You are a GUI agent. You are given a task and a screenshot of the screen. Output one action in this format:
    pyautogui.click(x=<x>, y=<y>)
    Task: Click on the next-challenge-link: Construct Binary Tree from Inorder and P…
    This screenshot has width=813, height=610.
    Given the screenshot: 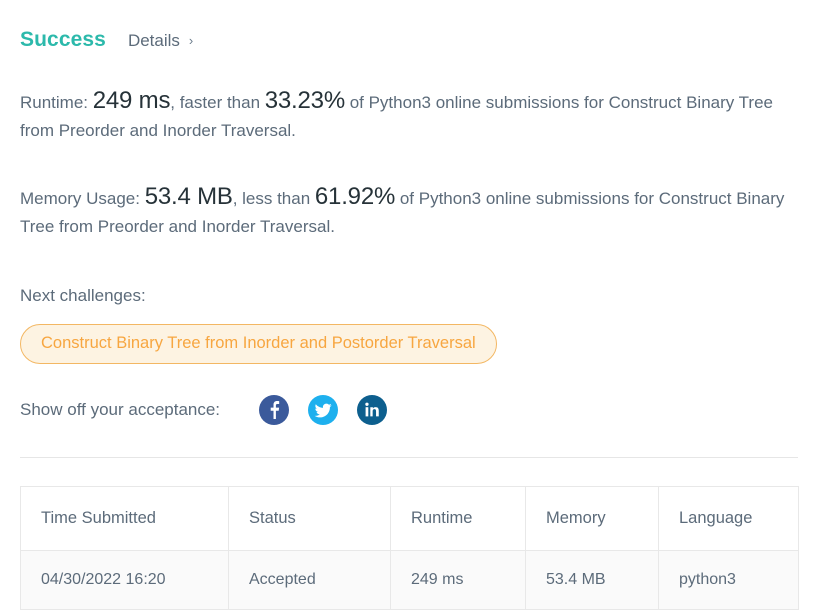 What is the action you would take?
    pyautogui.click(x=258, y=344)
    